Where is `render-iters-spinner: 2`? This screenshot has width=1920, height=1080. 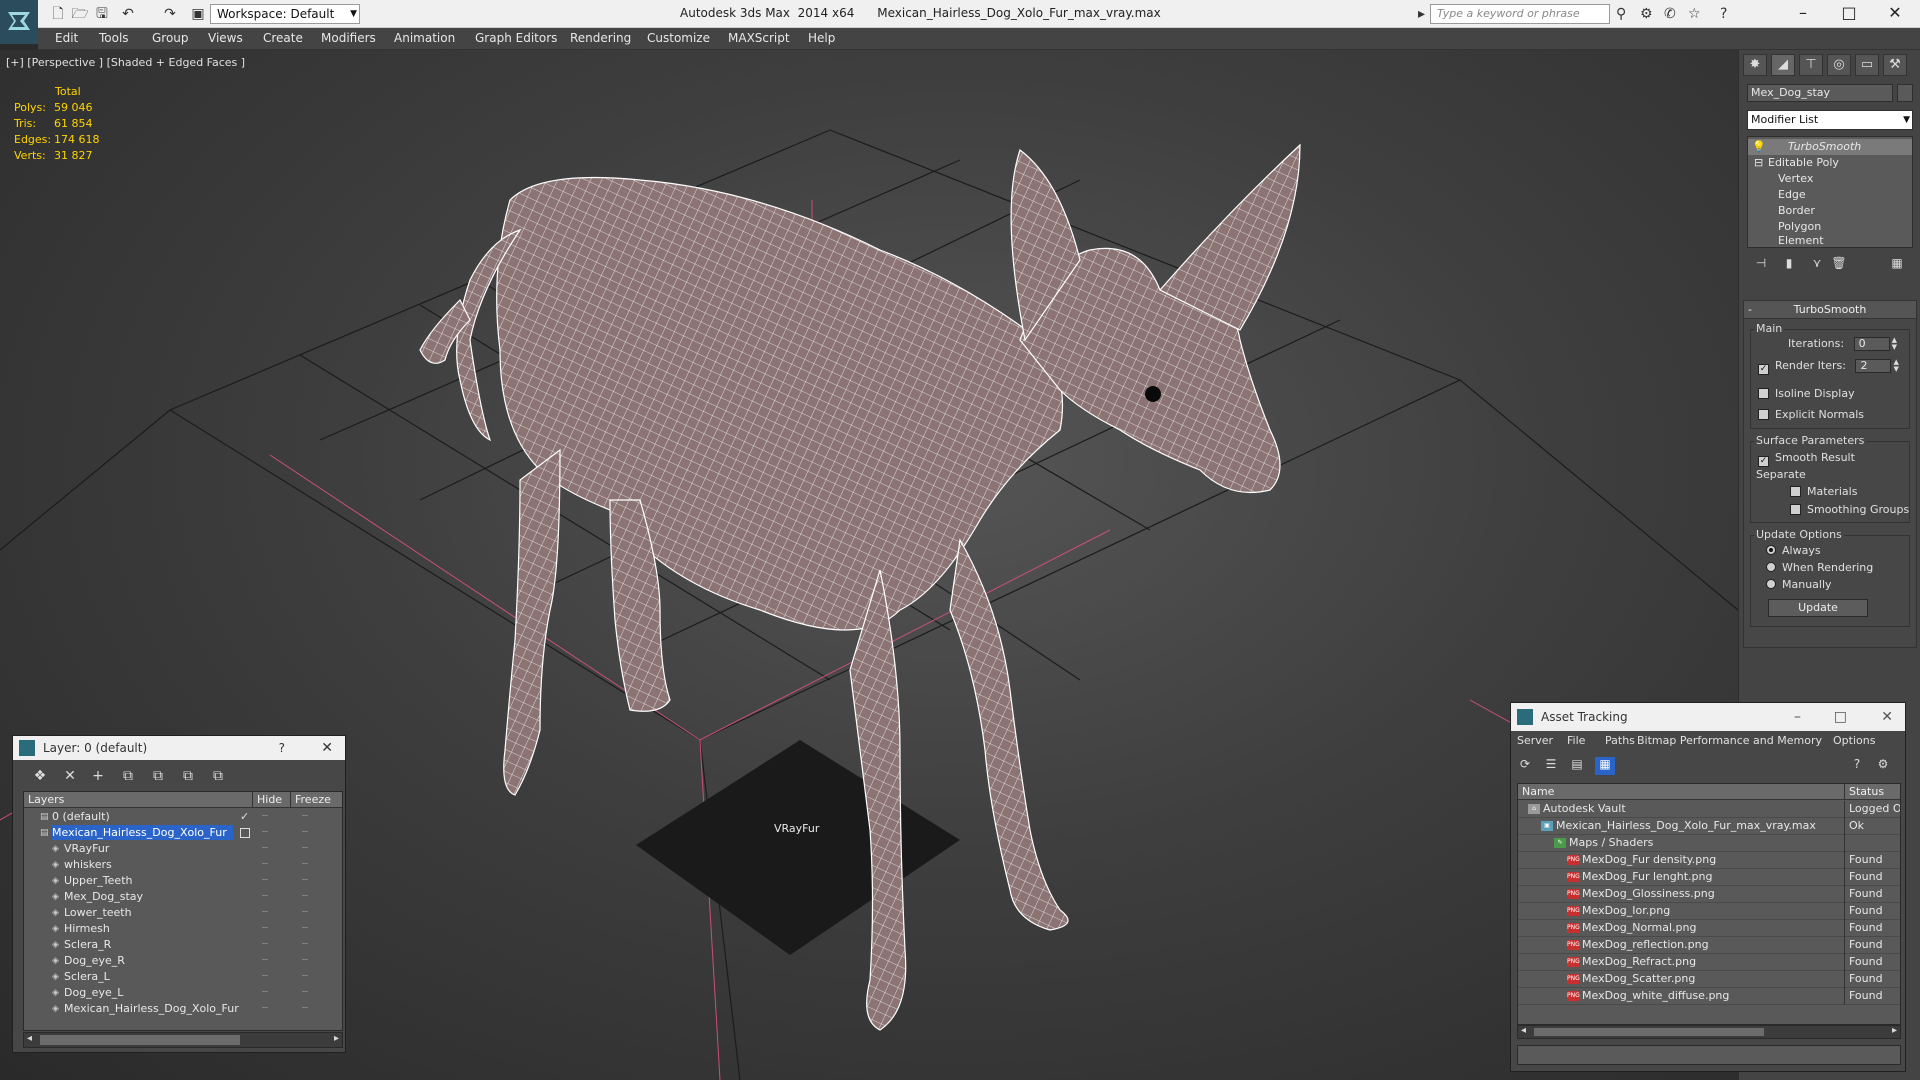 render-iters-spinner: 2 is located at coordinates (1873, 366).